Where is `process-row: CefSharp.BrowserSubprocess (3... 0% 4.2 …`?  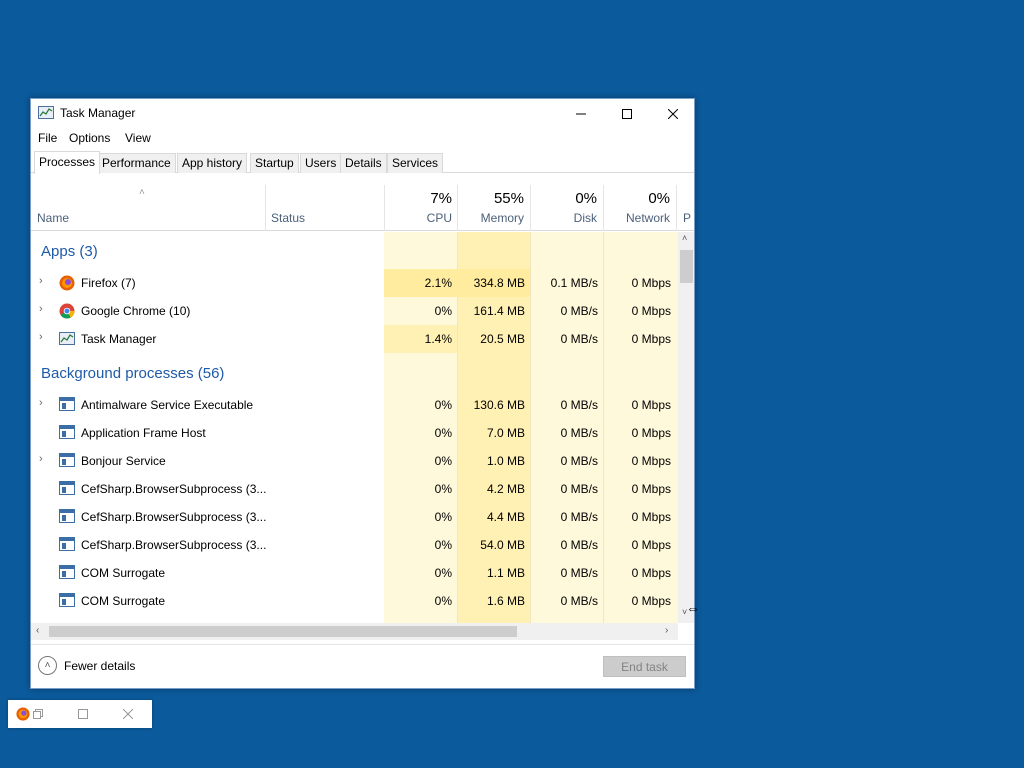 process-row: CefSharp.BrowserSubprocess (3... 0% 4.2 … is located at coordinates (354, 489).